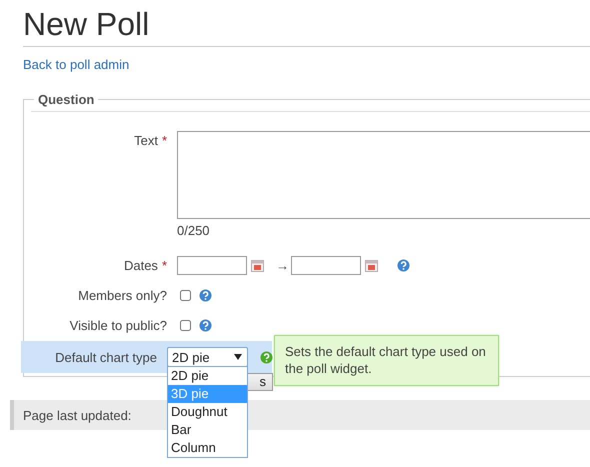  What do you see at coordinates (66, 99) in the screenshot?
I see `fieldset-legend: Question` at bounding box center [66, 99].